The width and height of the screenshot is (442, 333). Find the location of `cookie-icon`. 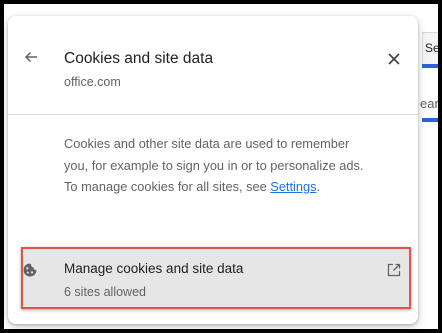

cookie-icon is located at coordinates (30, 270).